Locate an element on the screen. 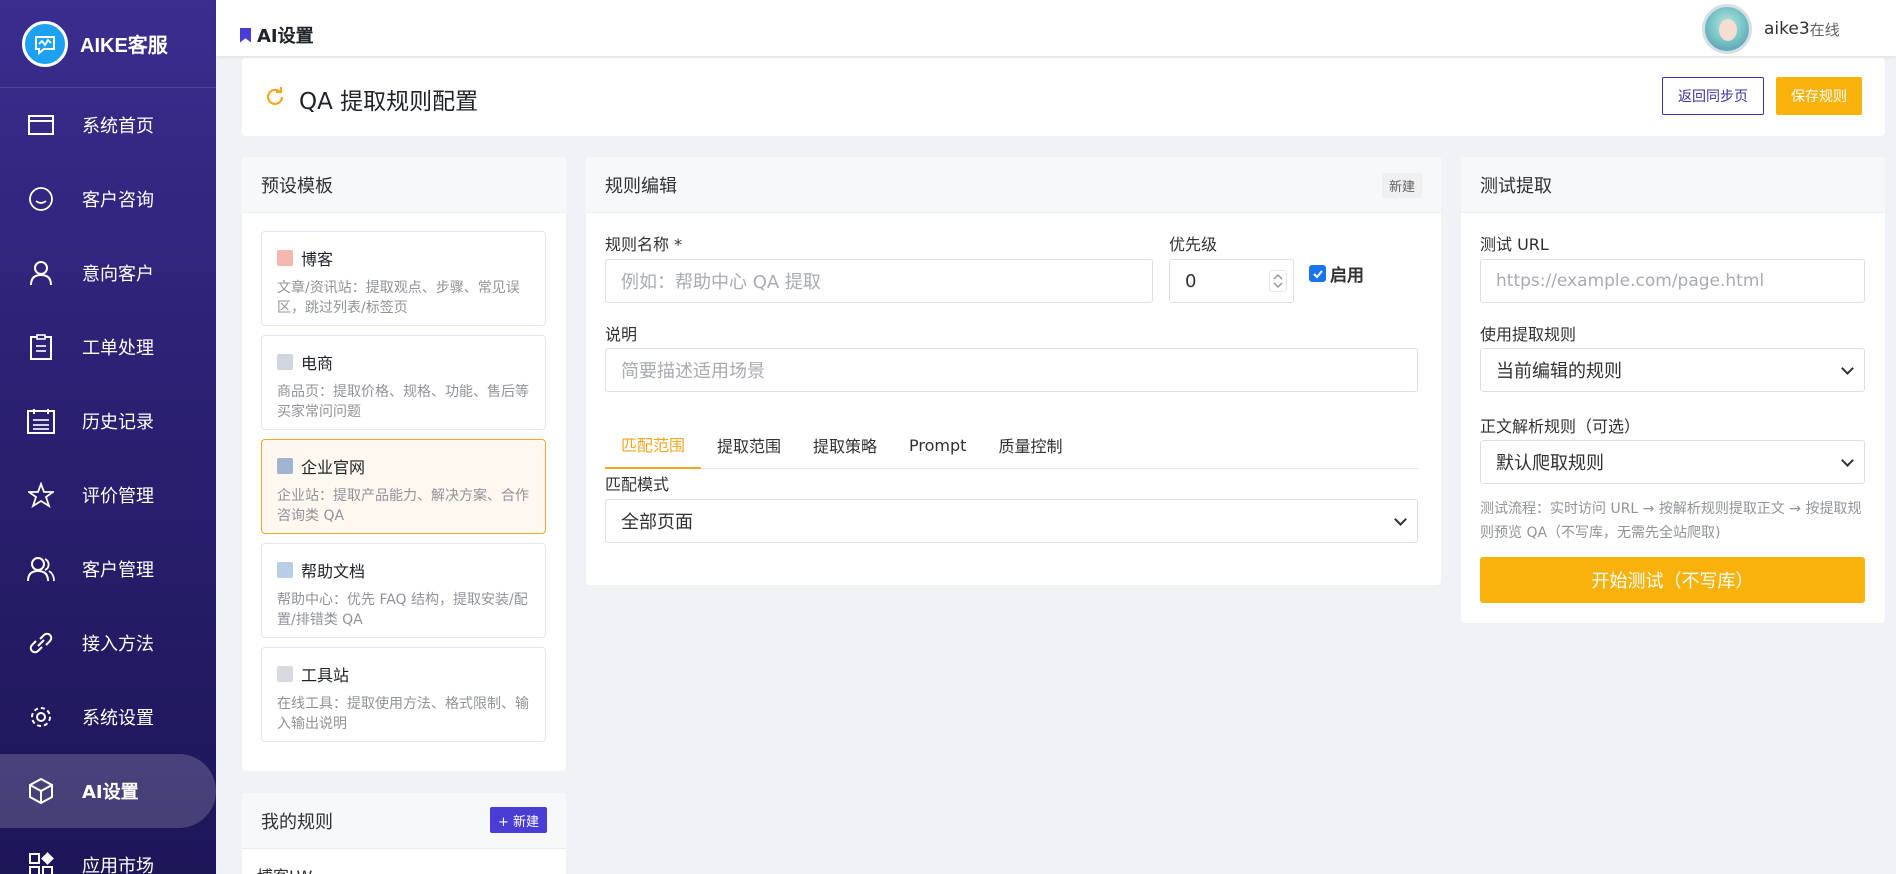 This screenshot has width=1896, height=874. template-title: 电商 is located at coordinates (317, 363).